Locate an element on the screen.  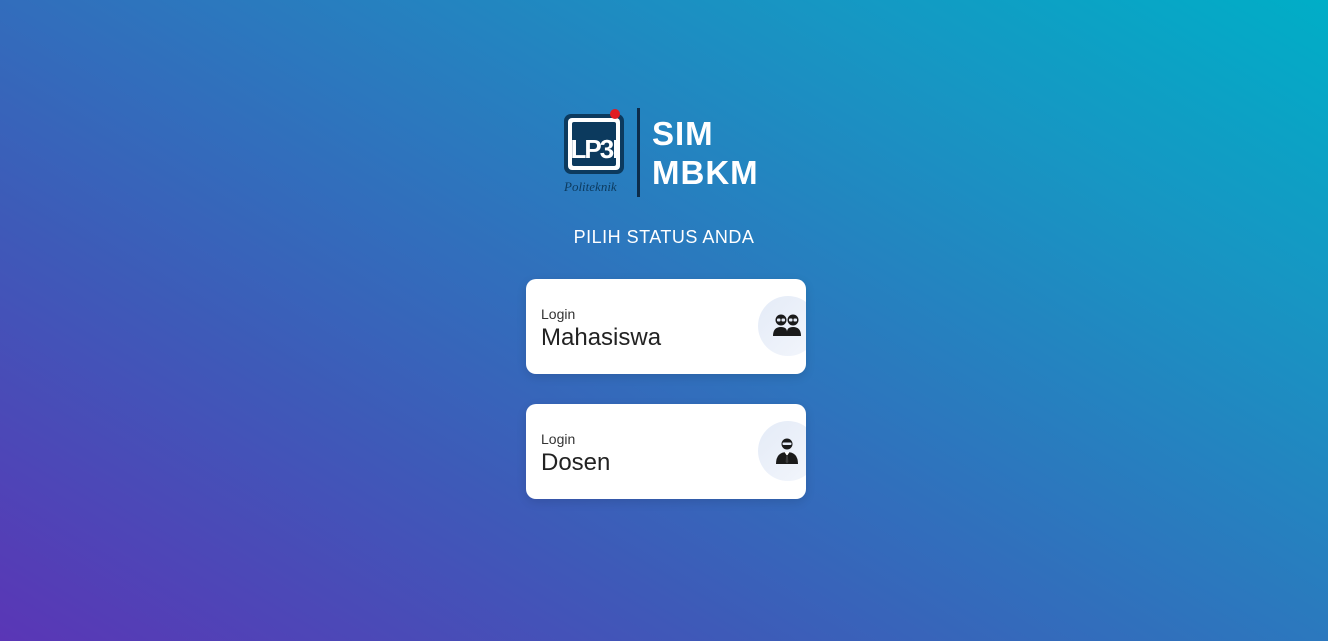
app-title-line2: MBKM is located at coordinates (705, 172).